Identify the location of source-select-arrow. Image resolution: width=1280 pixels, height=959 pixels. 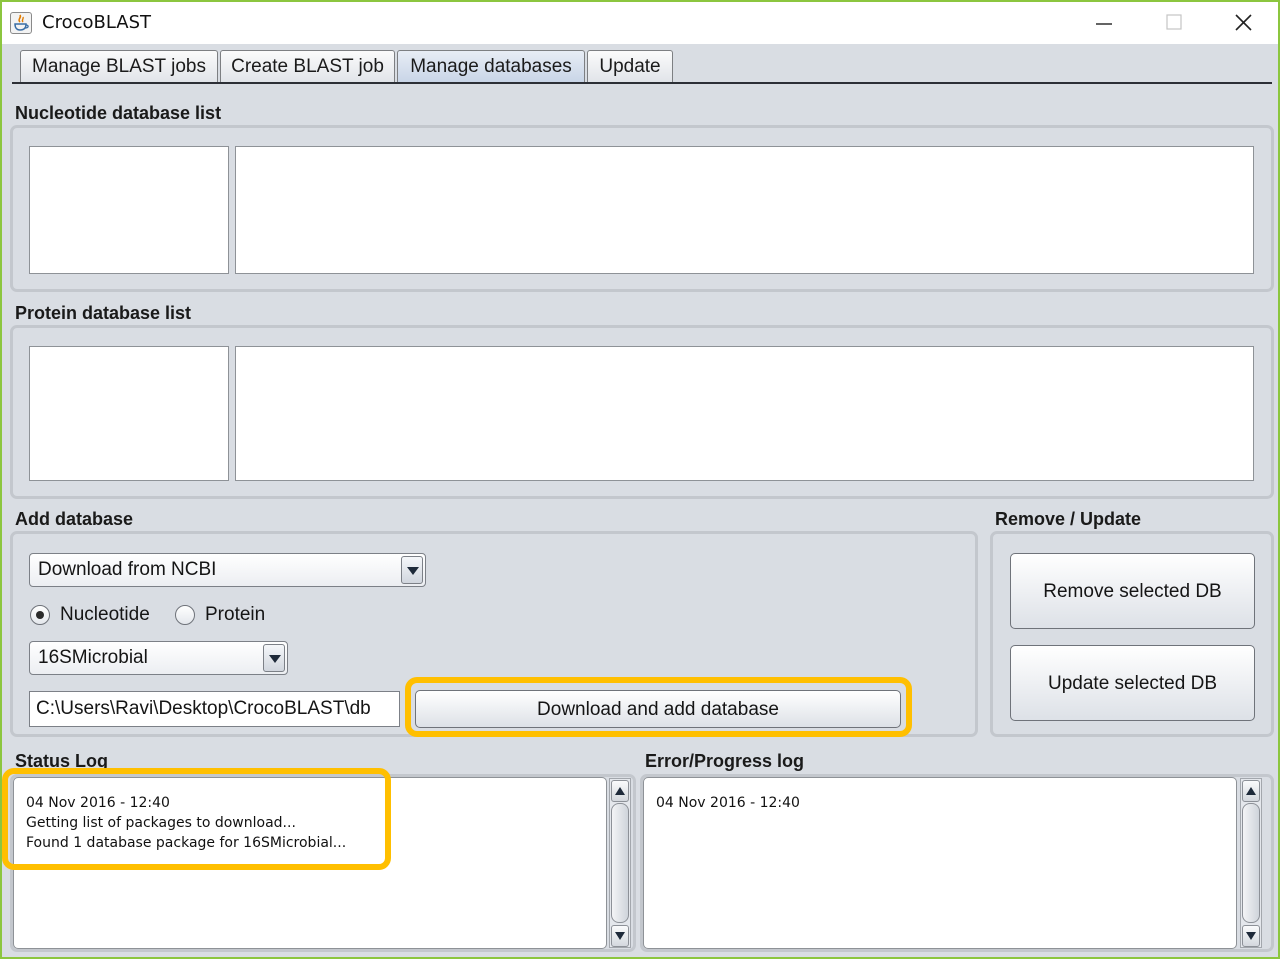
(412, 570).